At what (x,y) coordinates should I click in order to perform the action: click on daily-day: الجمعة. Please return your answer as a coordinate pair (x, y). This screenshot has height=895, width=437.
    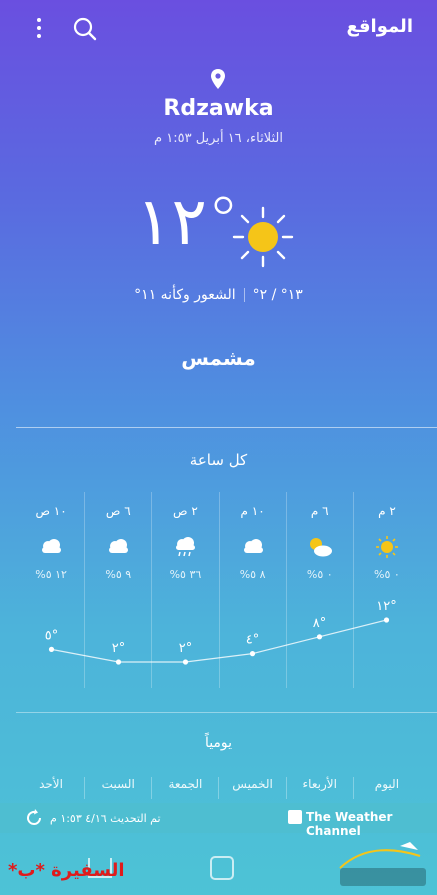
    Looking at the image, I should click on (184, 788).